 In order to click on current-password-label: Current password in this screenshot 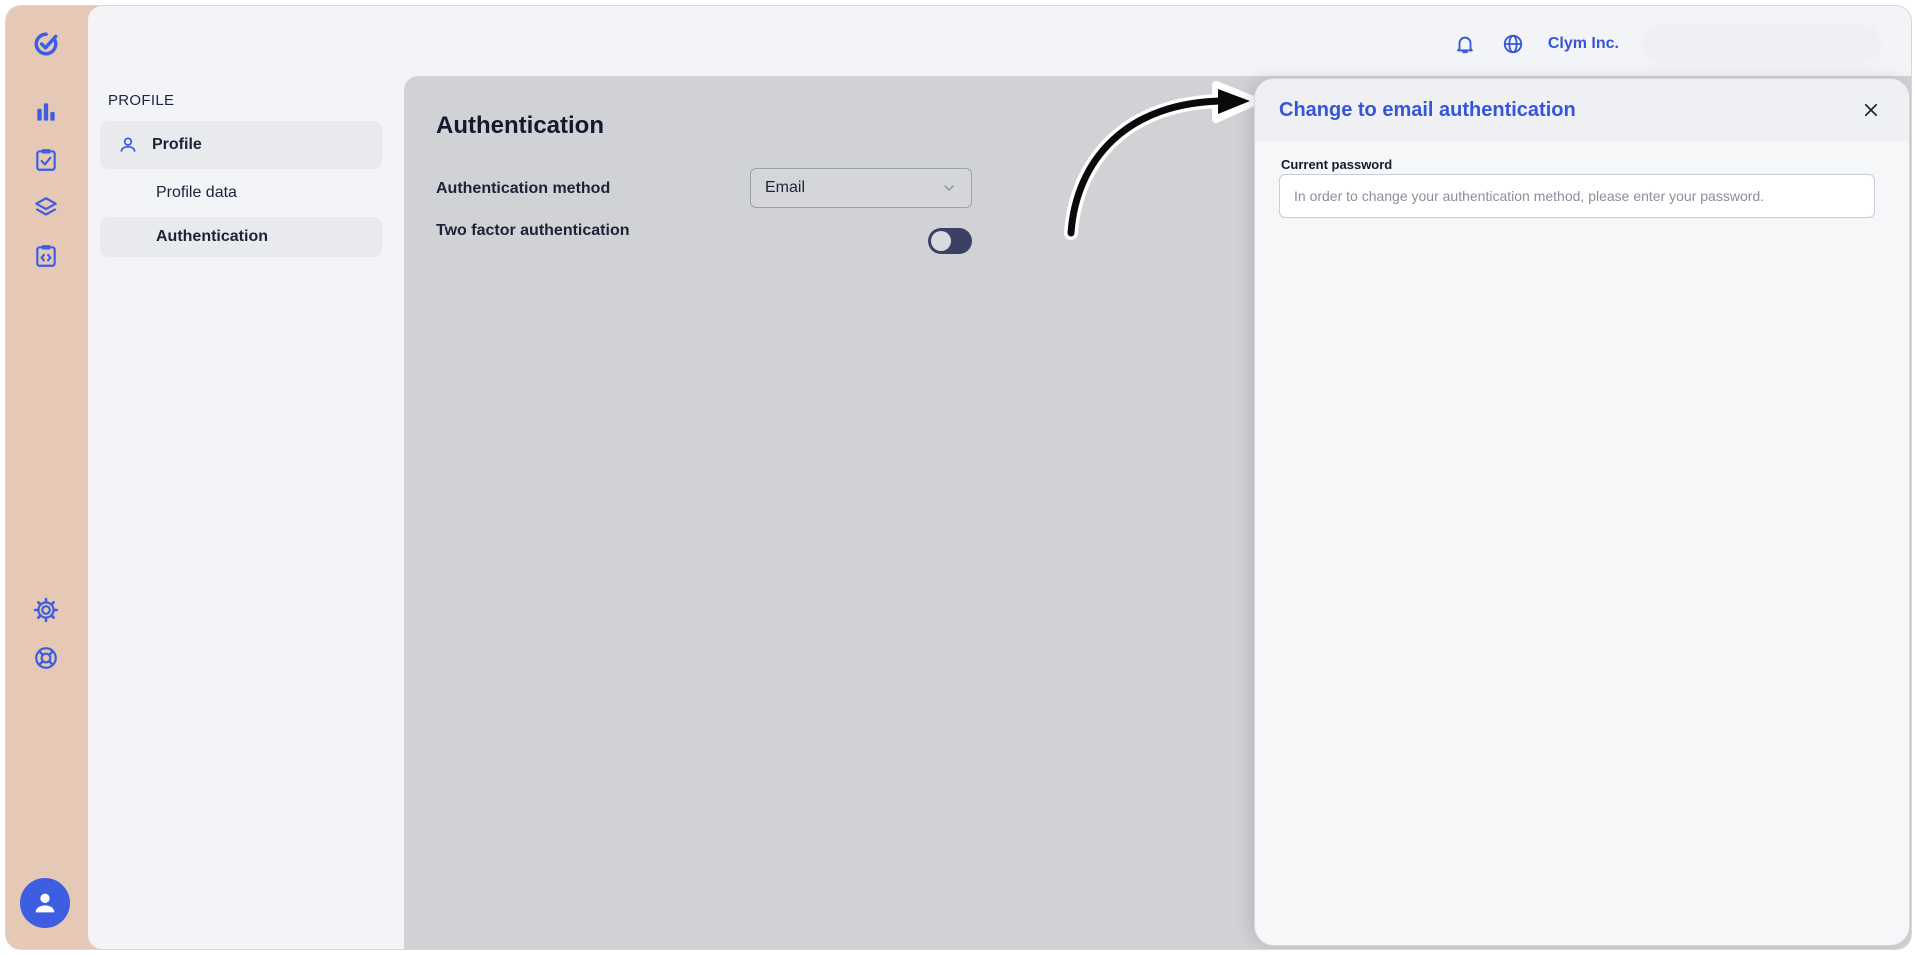, I will do `click(1337, 164)`.